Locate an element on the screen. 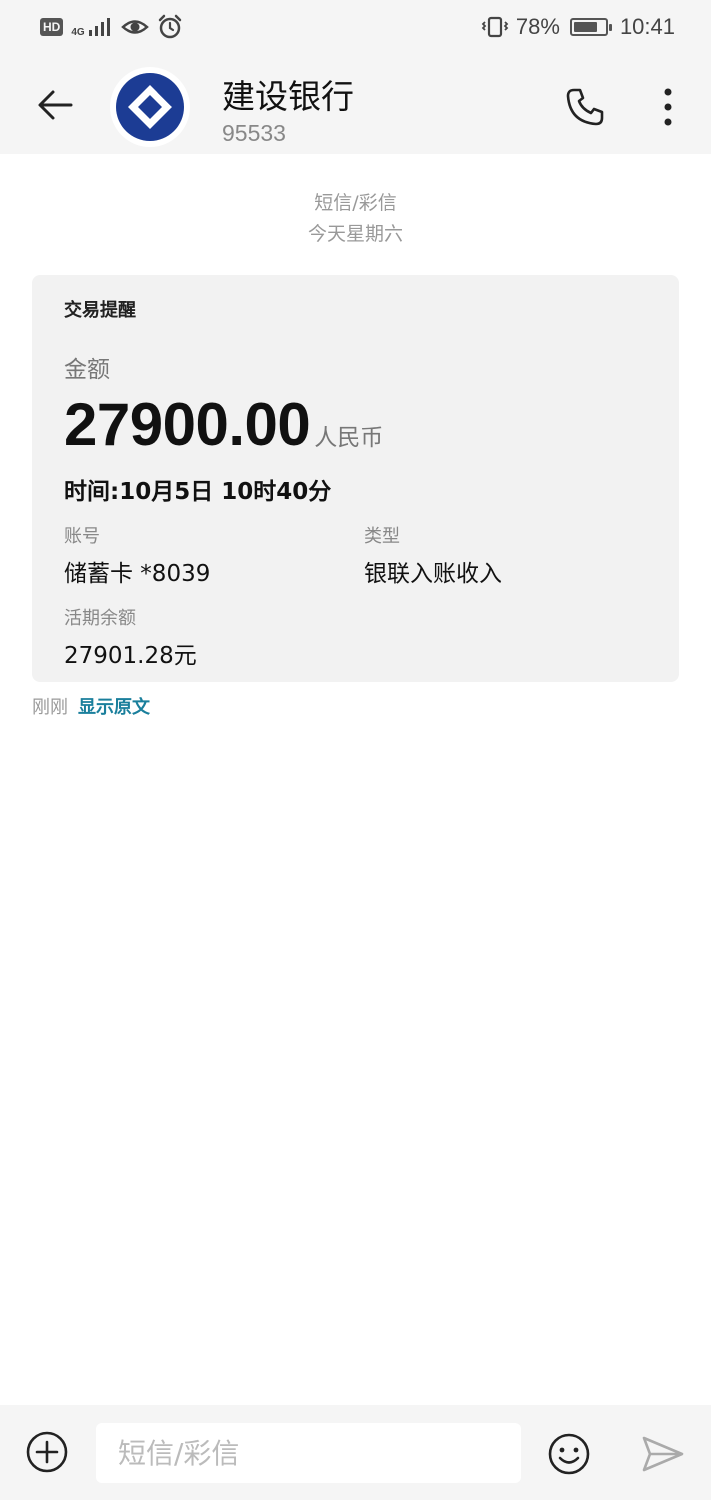 Image resolution: width=711 pixels, height=1500 pixels. add-circle-icon is located at coordinates (47, 1452).